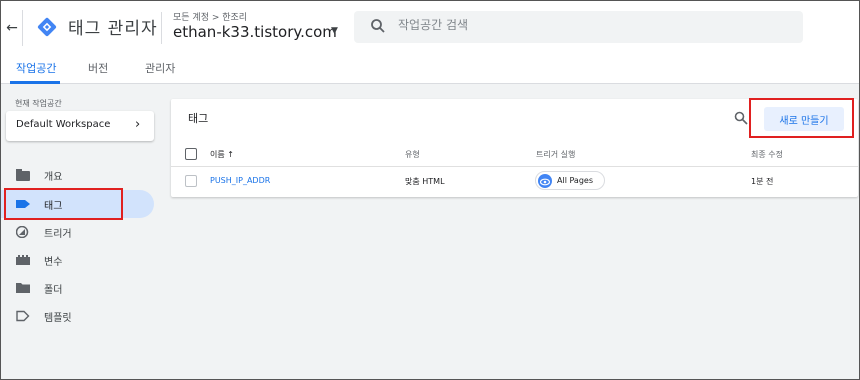  I want to click on sidebar-item-overview: 개요, so click(77, 175).